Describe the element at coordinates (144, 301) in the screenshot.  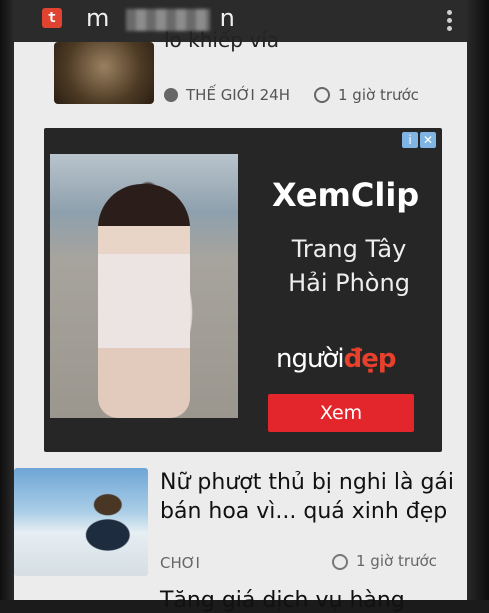
I see `ad-model-figure` at that location.